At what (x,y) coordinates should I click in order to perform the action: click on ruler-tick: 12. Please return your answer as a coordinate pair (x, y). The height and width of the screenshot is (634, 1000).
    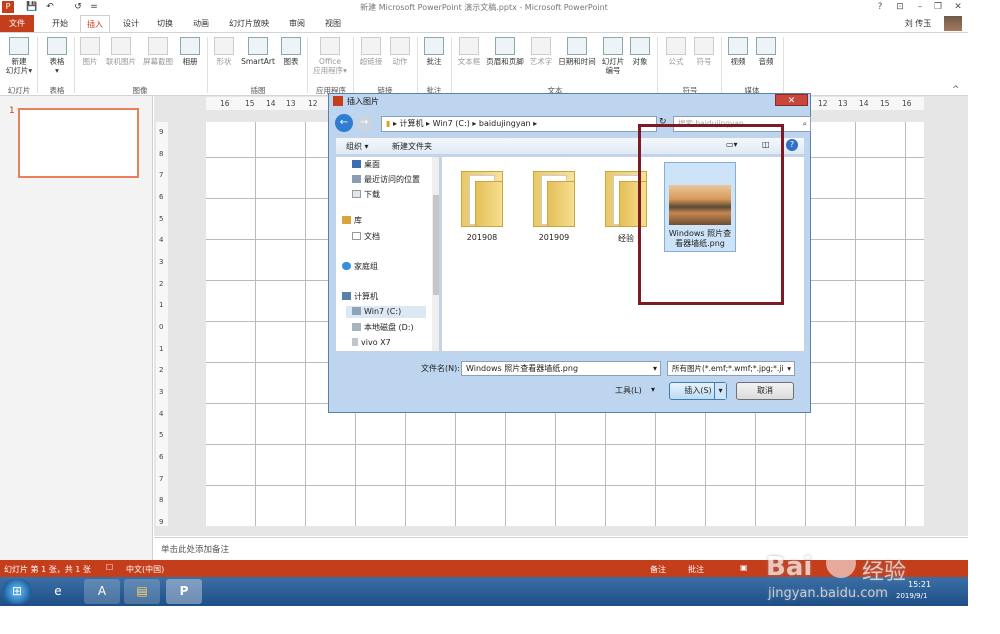
    Looking at the image, I should click on (823, 103).